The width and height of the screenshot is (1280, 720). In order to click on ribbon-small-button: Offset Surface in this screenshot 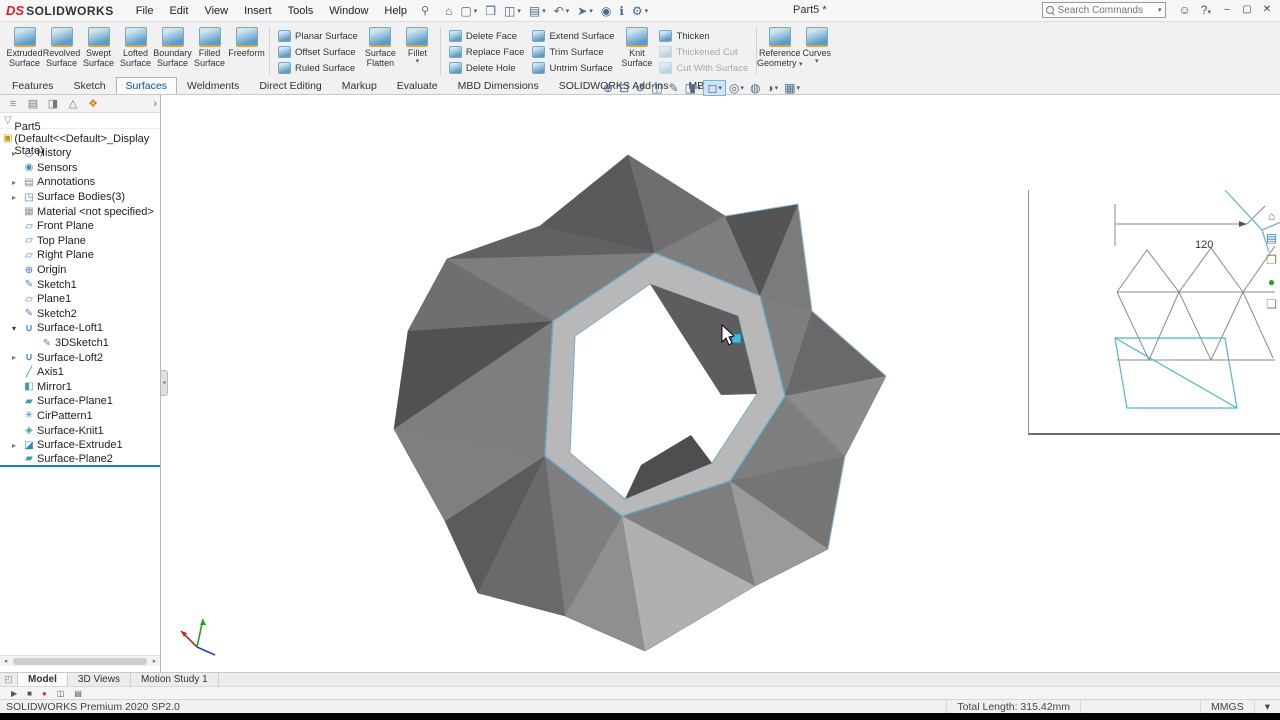, I will do `click(318, 52)`.